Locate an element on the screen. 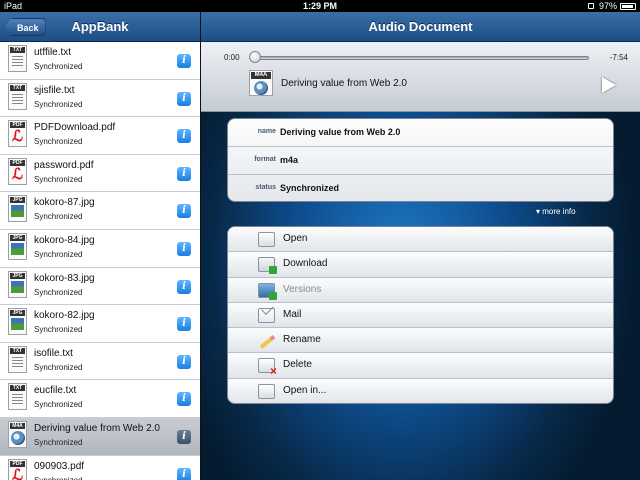 The width and height of the screenshot is (640, 480). action-label: Mail is located at coordinates (292, 314).